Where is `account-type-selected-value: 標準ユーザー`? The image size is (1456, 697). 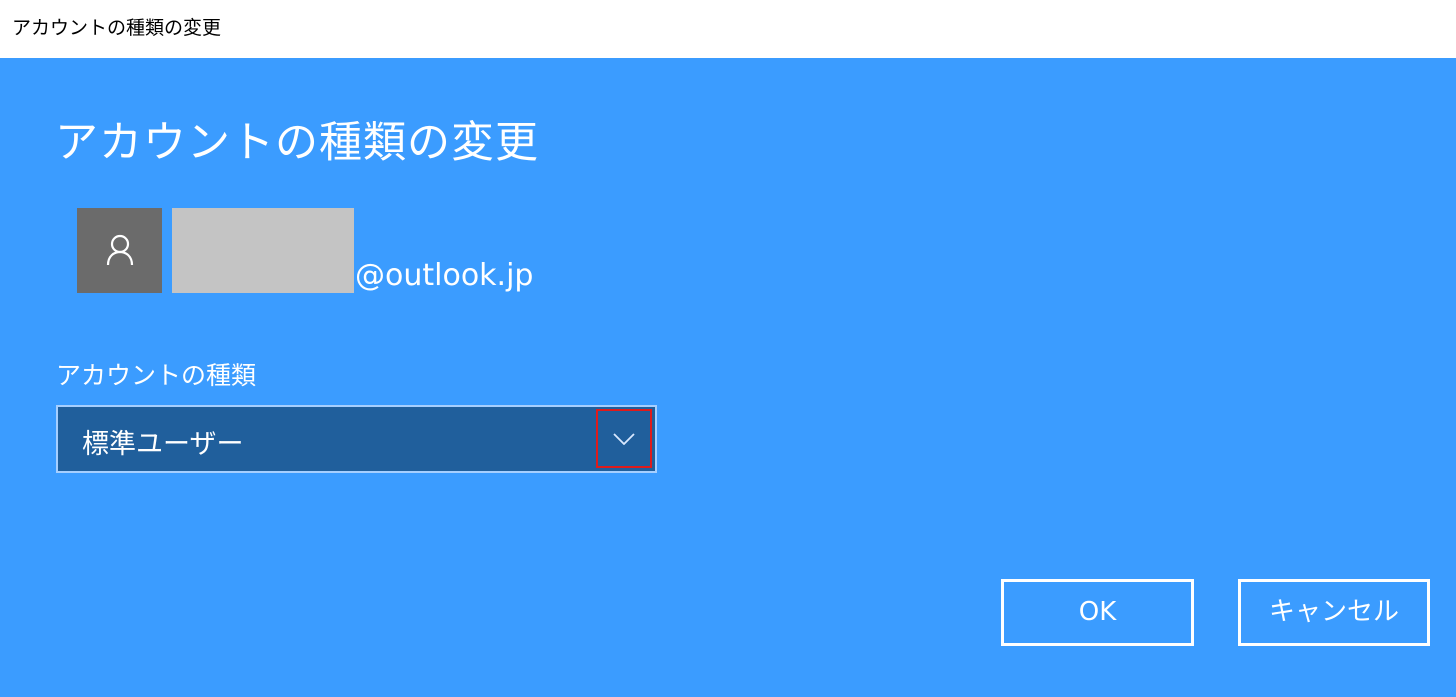
account-type-selected-value: 標準ユーザー is located at coordinates (163, 444).